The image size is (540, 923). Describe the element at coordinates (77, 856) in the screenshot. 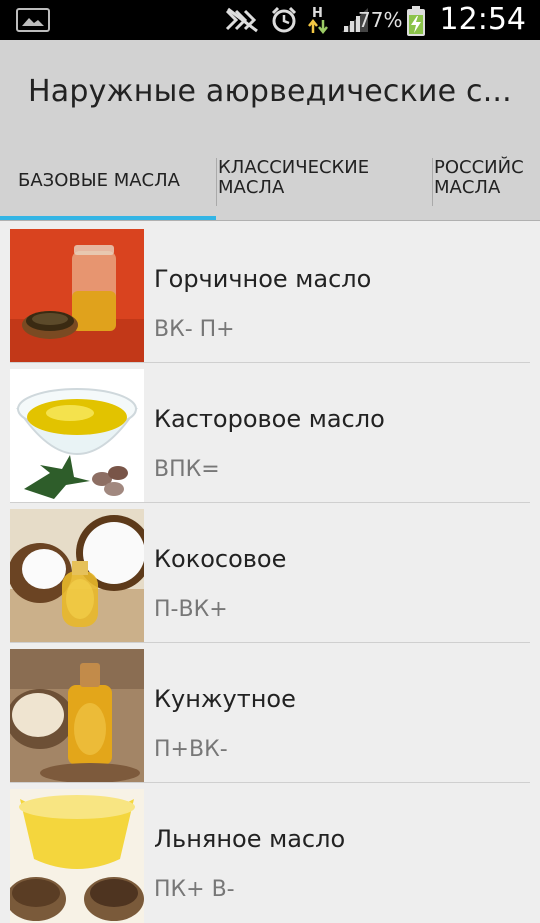

I see `flaxseed-oil-image` at that location.